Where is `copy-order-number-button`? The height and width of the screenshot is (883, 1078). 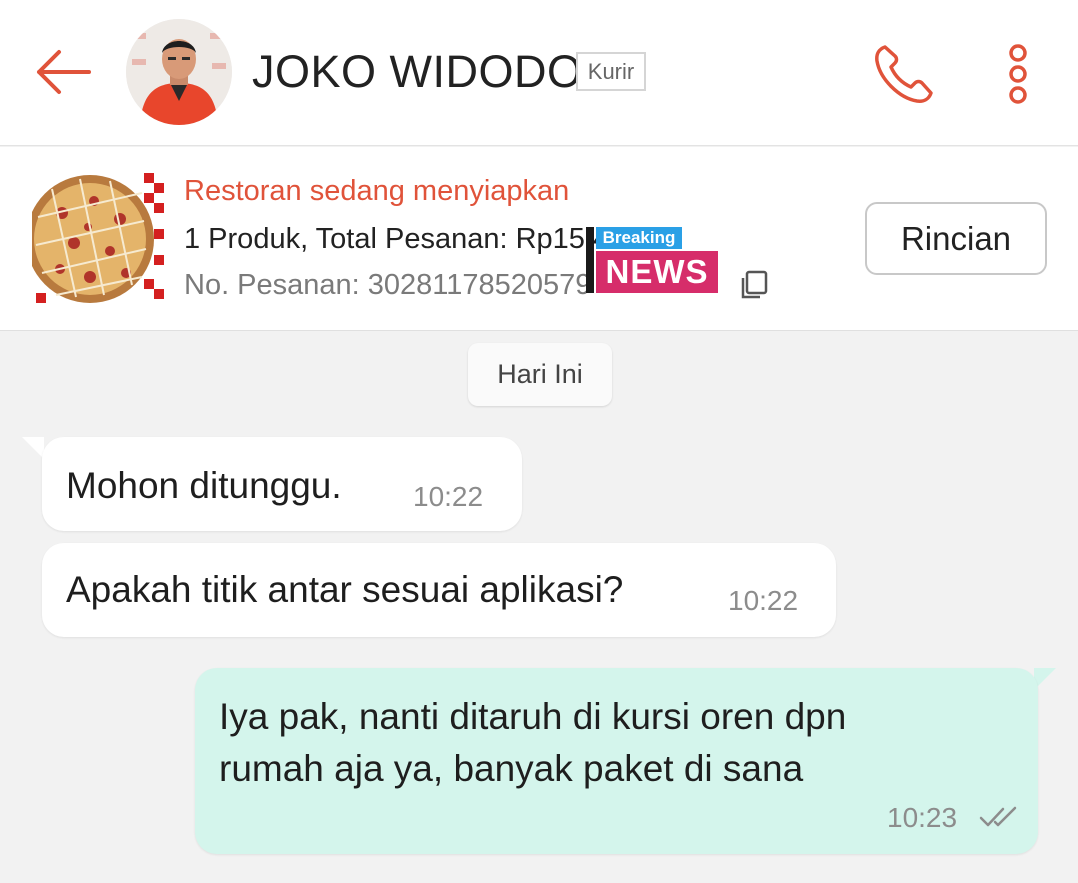 copy-order-number-button is located at coordinates (754, 285).